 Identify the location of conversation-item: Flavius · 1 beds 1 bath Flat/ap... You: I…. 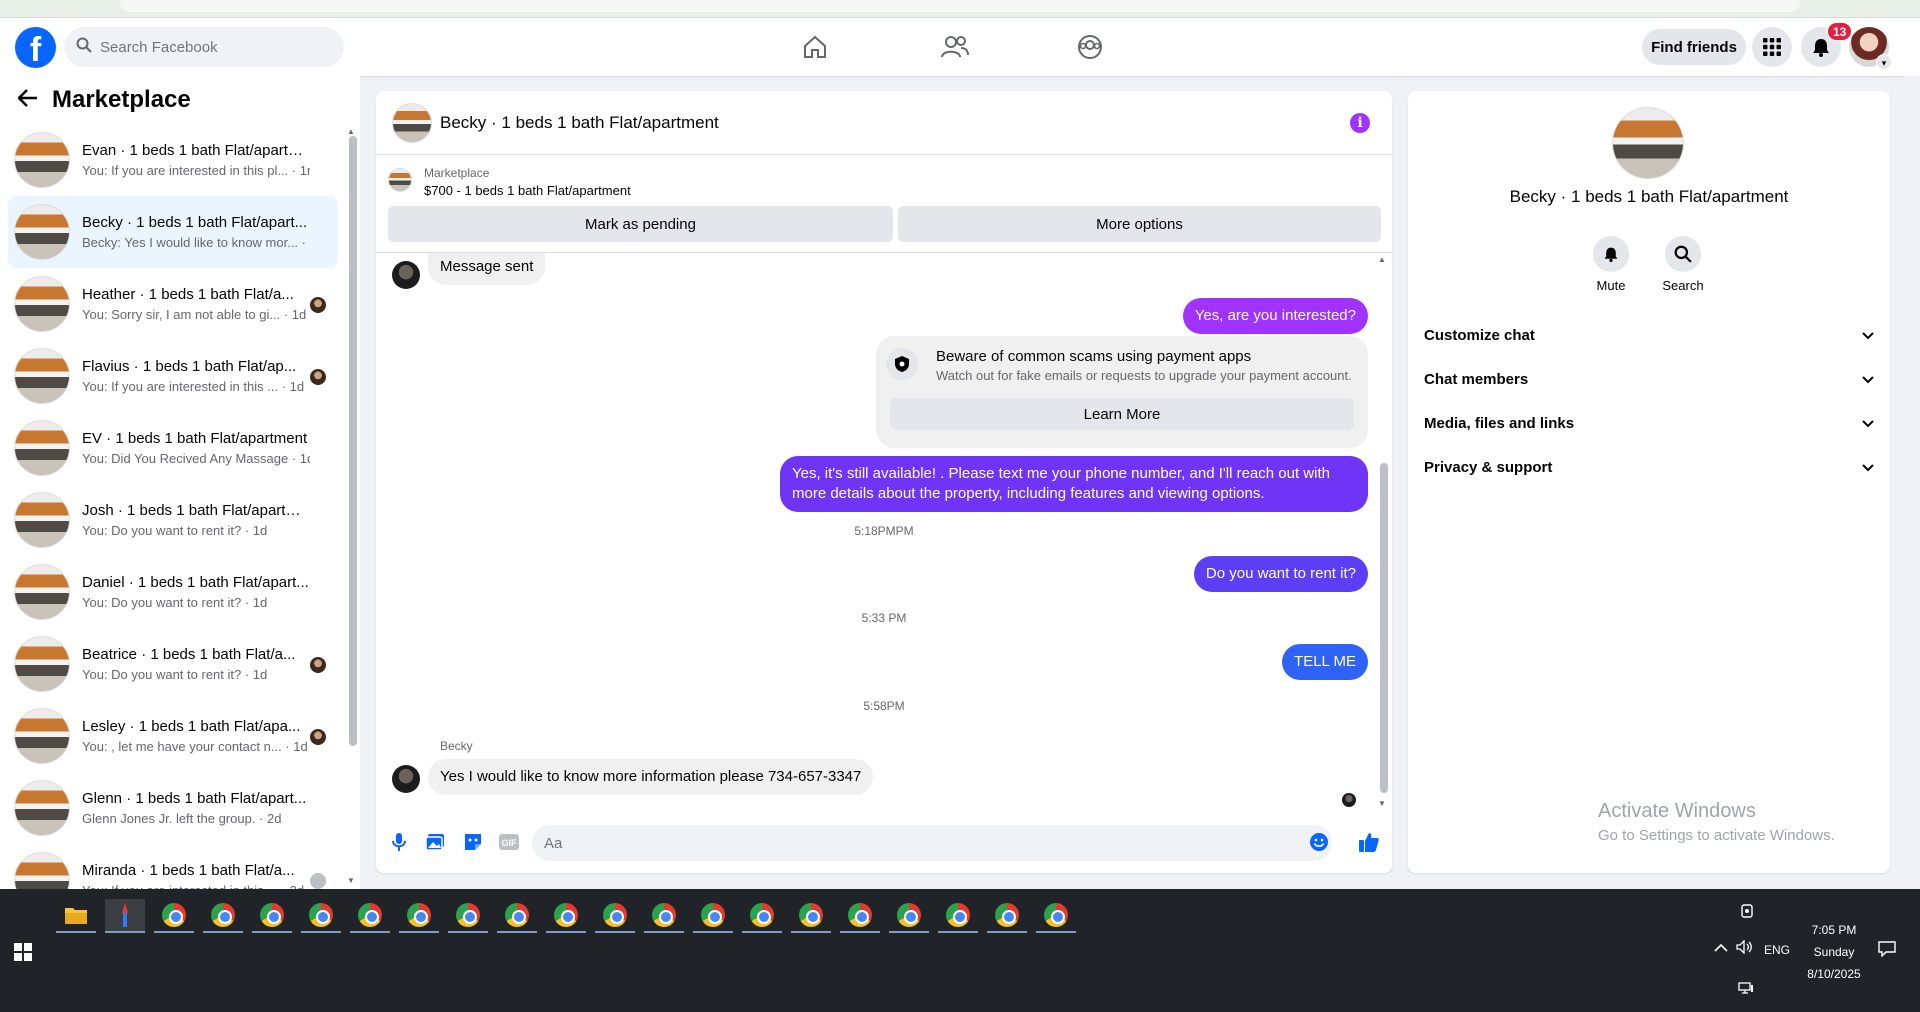
(173, 376).